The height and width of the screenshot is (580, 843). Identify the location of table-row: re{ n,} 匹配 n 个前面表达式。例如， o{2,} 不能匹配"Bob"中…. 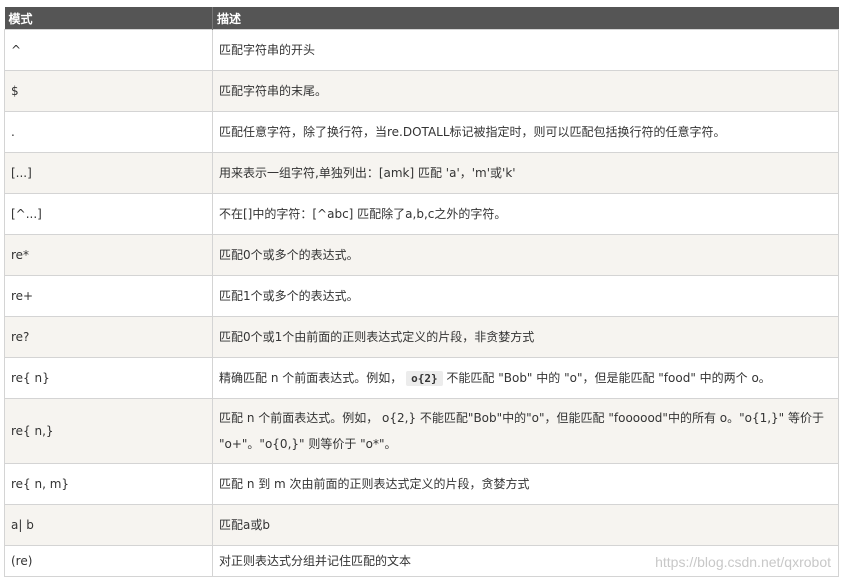
(421, 431).